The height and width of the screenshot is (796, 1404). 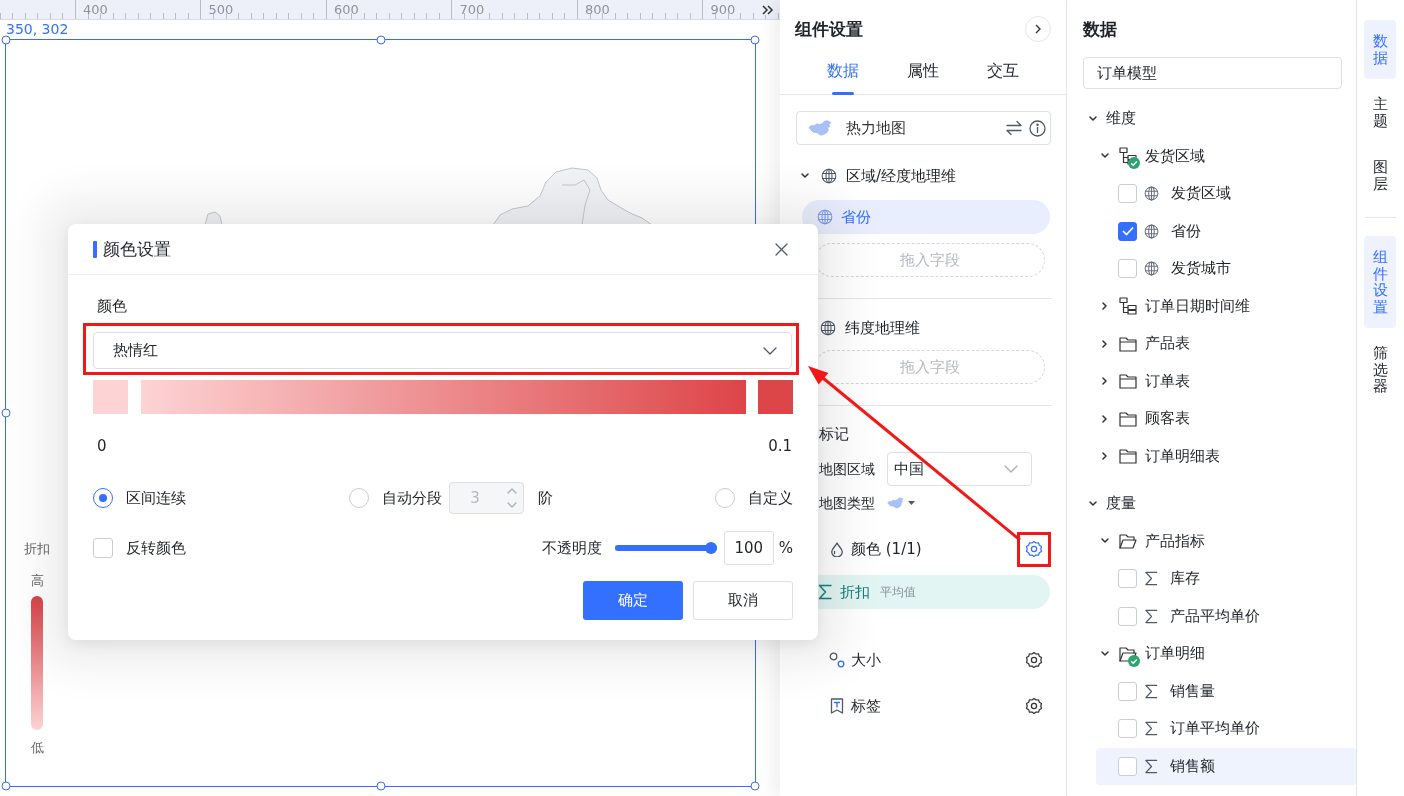 I want to click on side-tab: 筛选器, so click(x=1380, y=370).